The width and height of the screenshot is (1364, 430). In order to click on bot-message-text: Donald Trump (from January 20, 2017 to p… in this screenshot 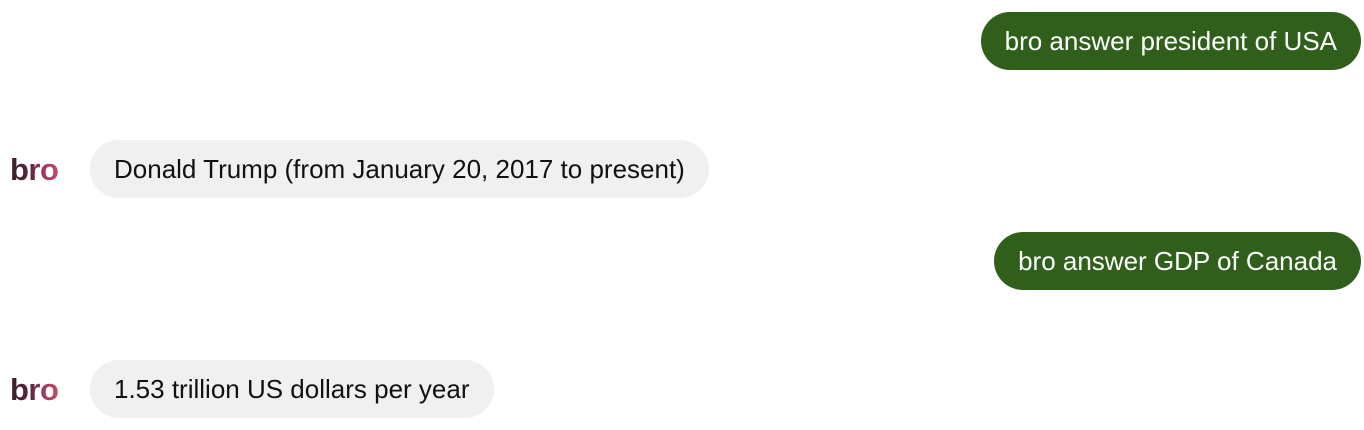, I will do `click(399, 168)`.